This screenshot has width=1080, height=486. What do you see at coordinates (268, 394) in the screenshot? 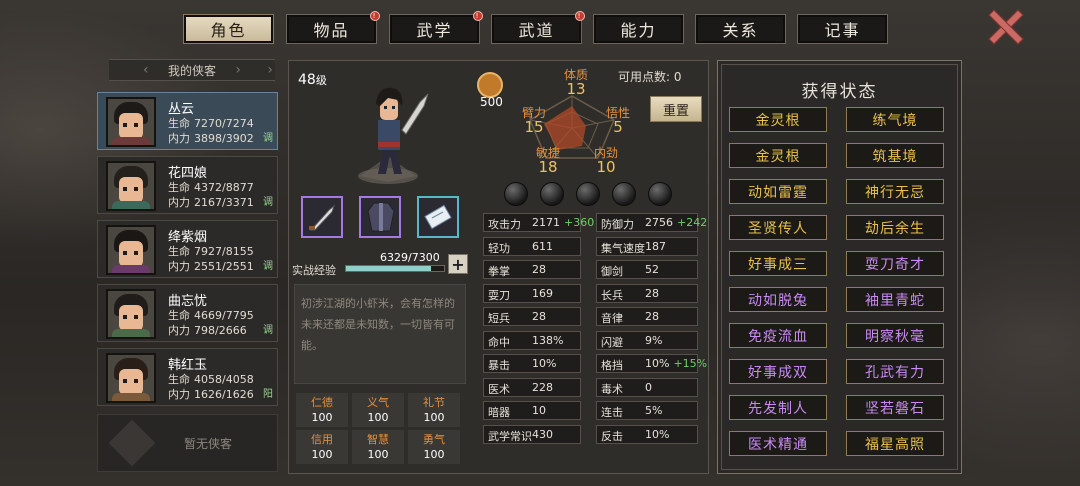
I see `hero-tag: 阳` at bounding box center [268, 394].